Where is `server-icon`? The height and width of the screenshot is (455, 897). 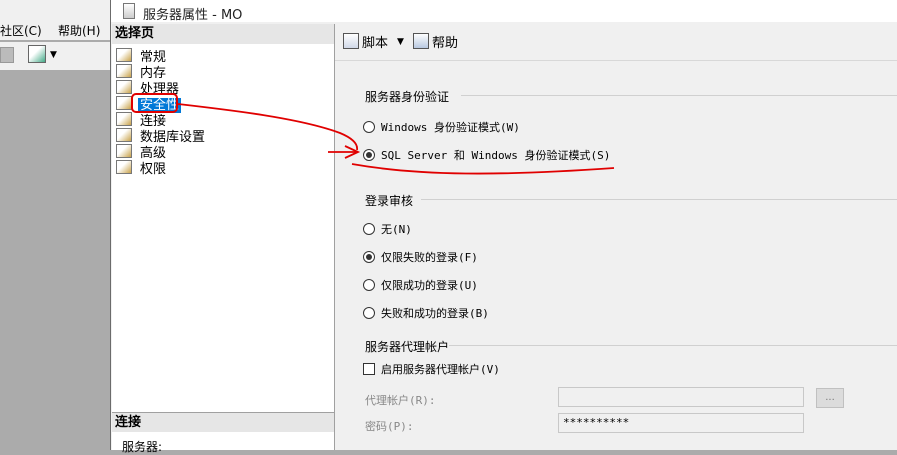 server-icon is located at coordinates (129, 11).